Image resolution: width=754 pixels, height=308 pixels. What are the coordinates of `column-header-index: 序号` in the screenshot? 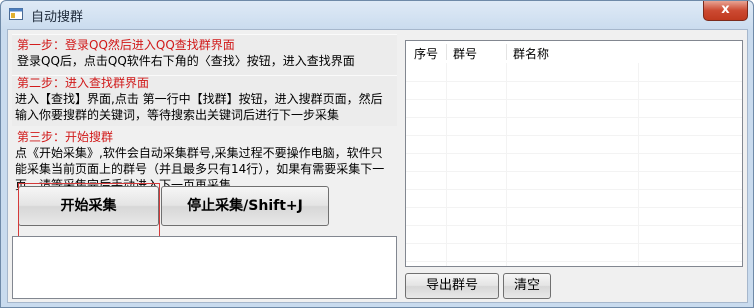 It's located at (426, 53).